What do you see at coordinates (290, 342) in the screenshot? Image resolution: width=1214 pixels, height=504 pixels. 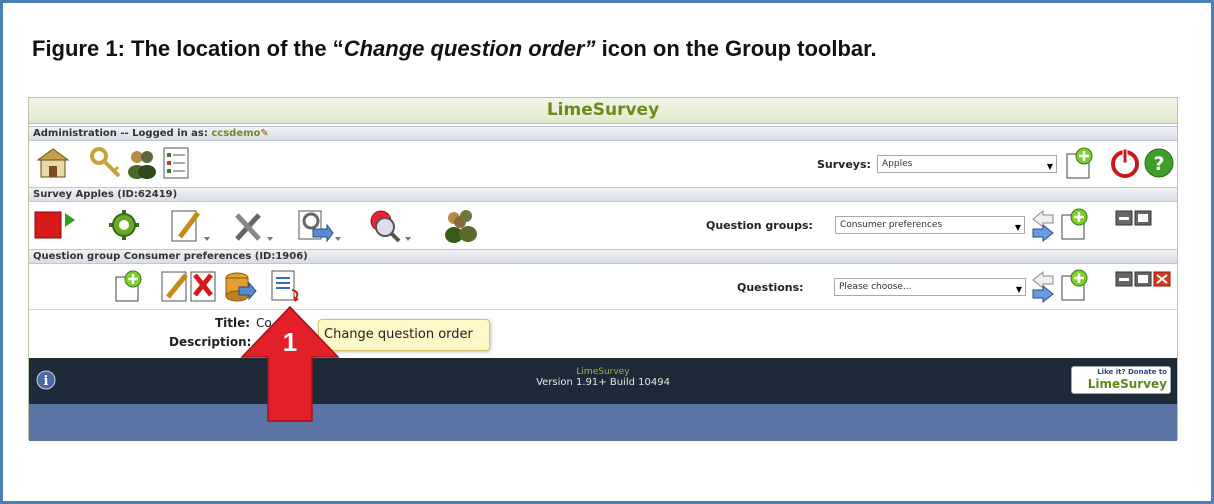 I see `callout-number: 1` at bounding box center [290, 342].